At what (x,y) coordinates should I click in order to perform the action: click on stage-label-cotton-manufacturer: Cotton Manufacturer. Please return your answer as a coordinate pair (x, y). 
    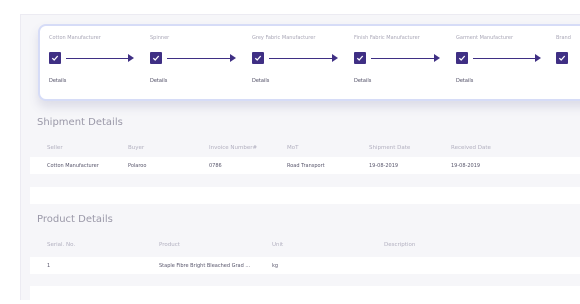
    Looking at the image, I should click on (75, 38).